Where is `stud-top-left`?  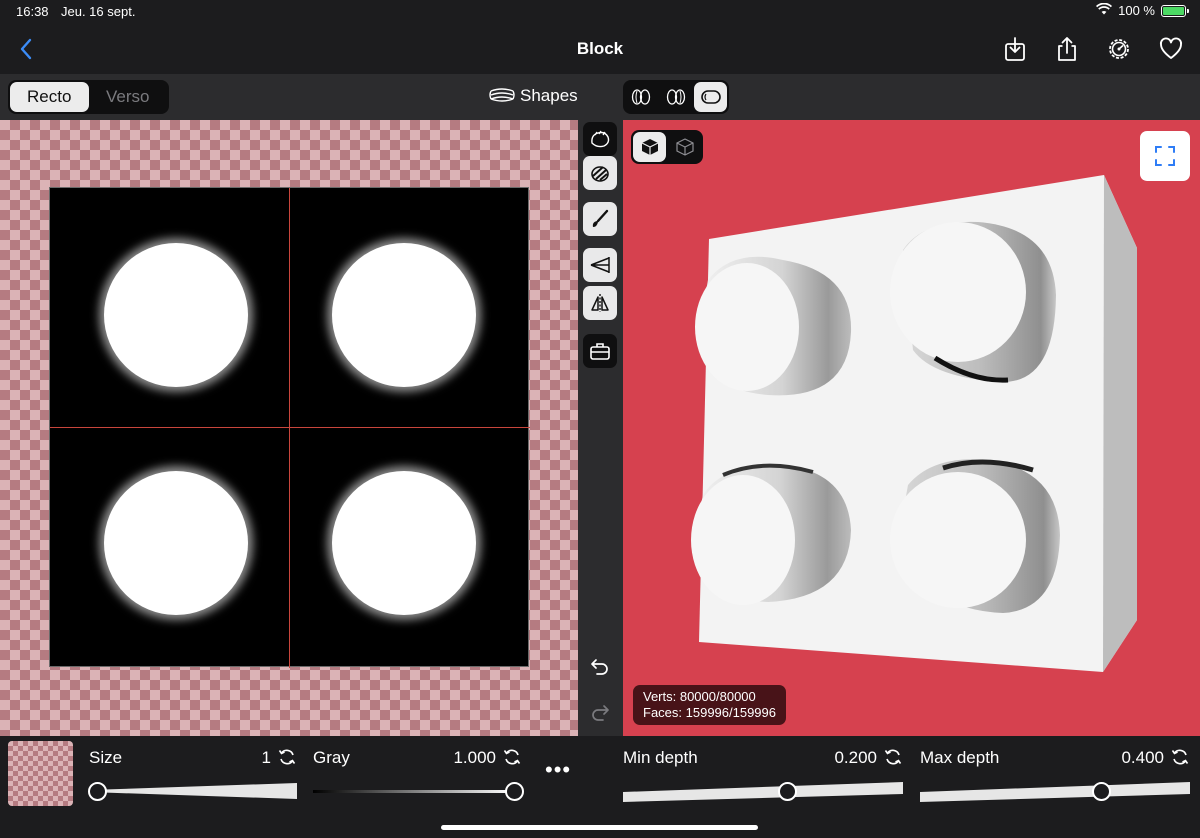
stud-top-left is located at coordinates (773, 326).